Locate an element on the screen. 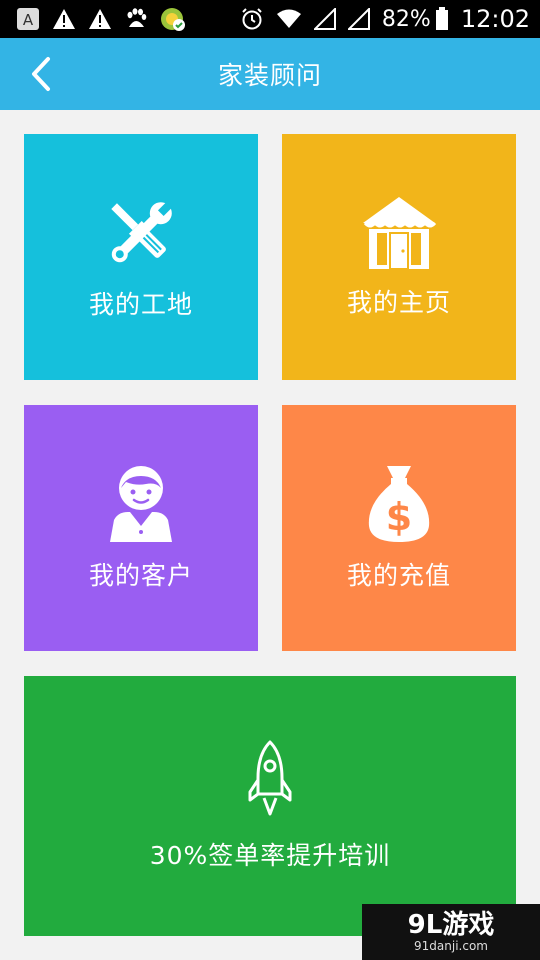 This screenshot has width=540, height=960. person-icon is located at coordinates (141, 504).